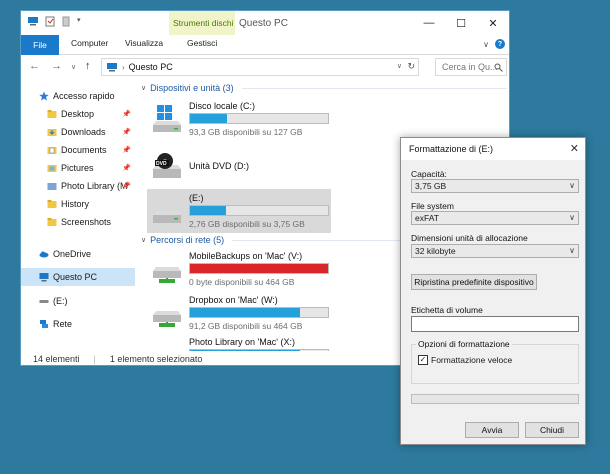 This screenshot has width=610, height=474. What do you see at coordinates (239, 167) in the screenshot?
I see `drive-item-d: DVD Unità DVD (D:)` at bounding box center [239, 167].